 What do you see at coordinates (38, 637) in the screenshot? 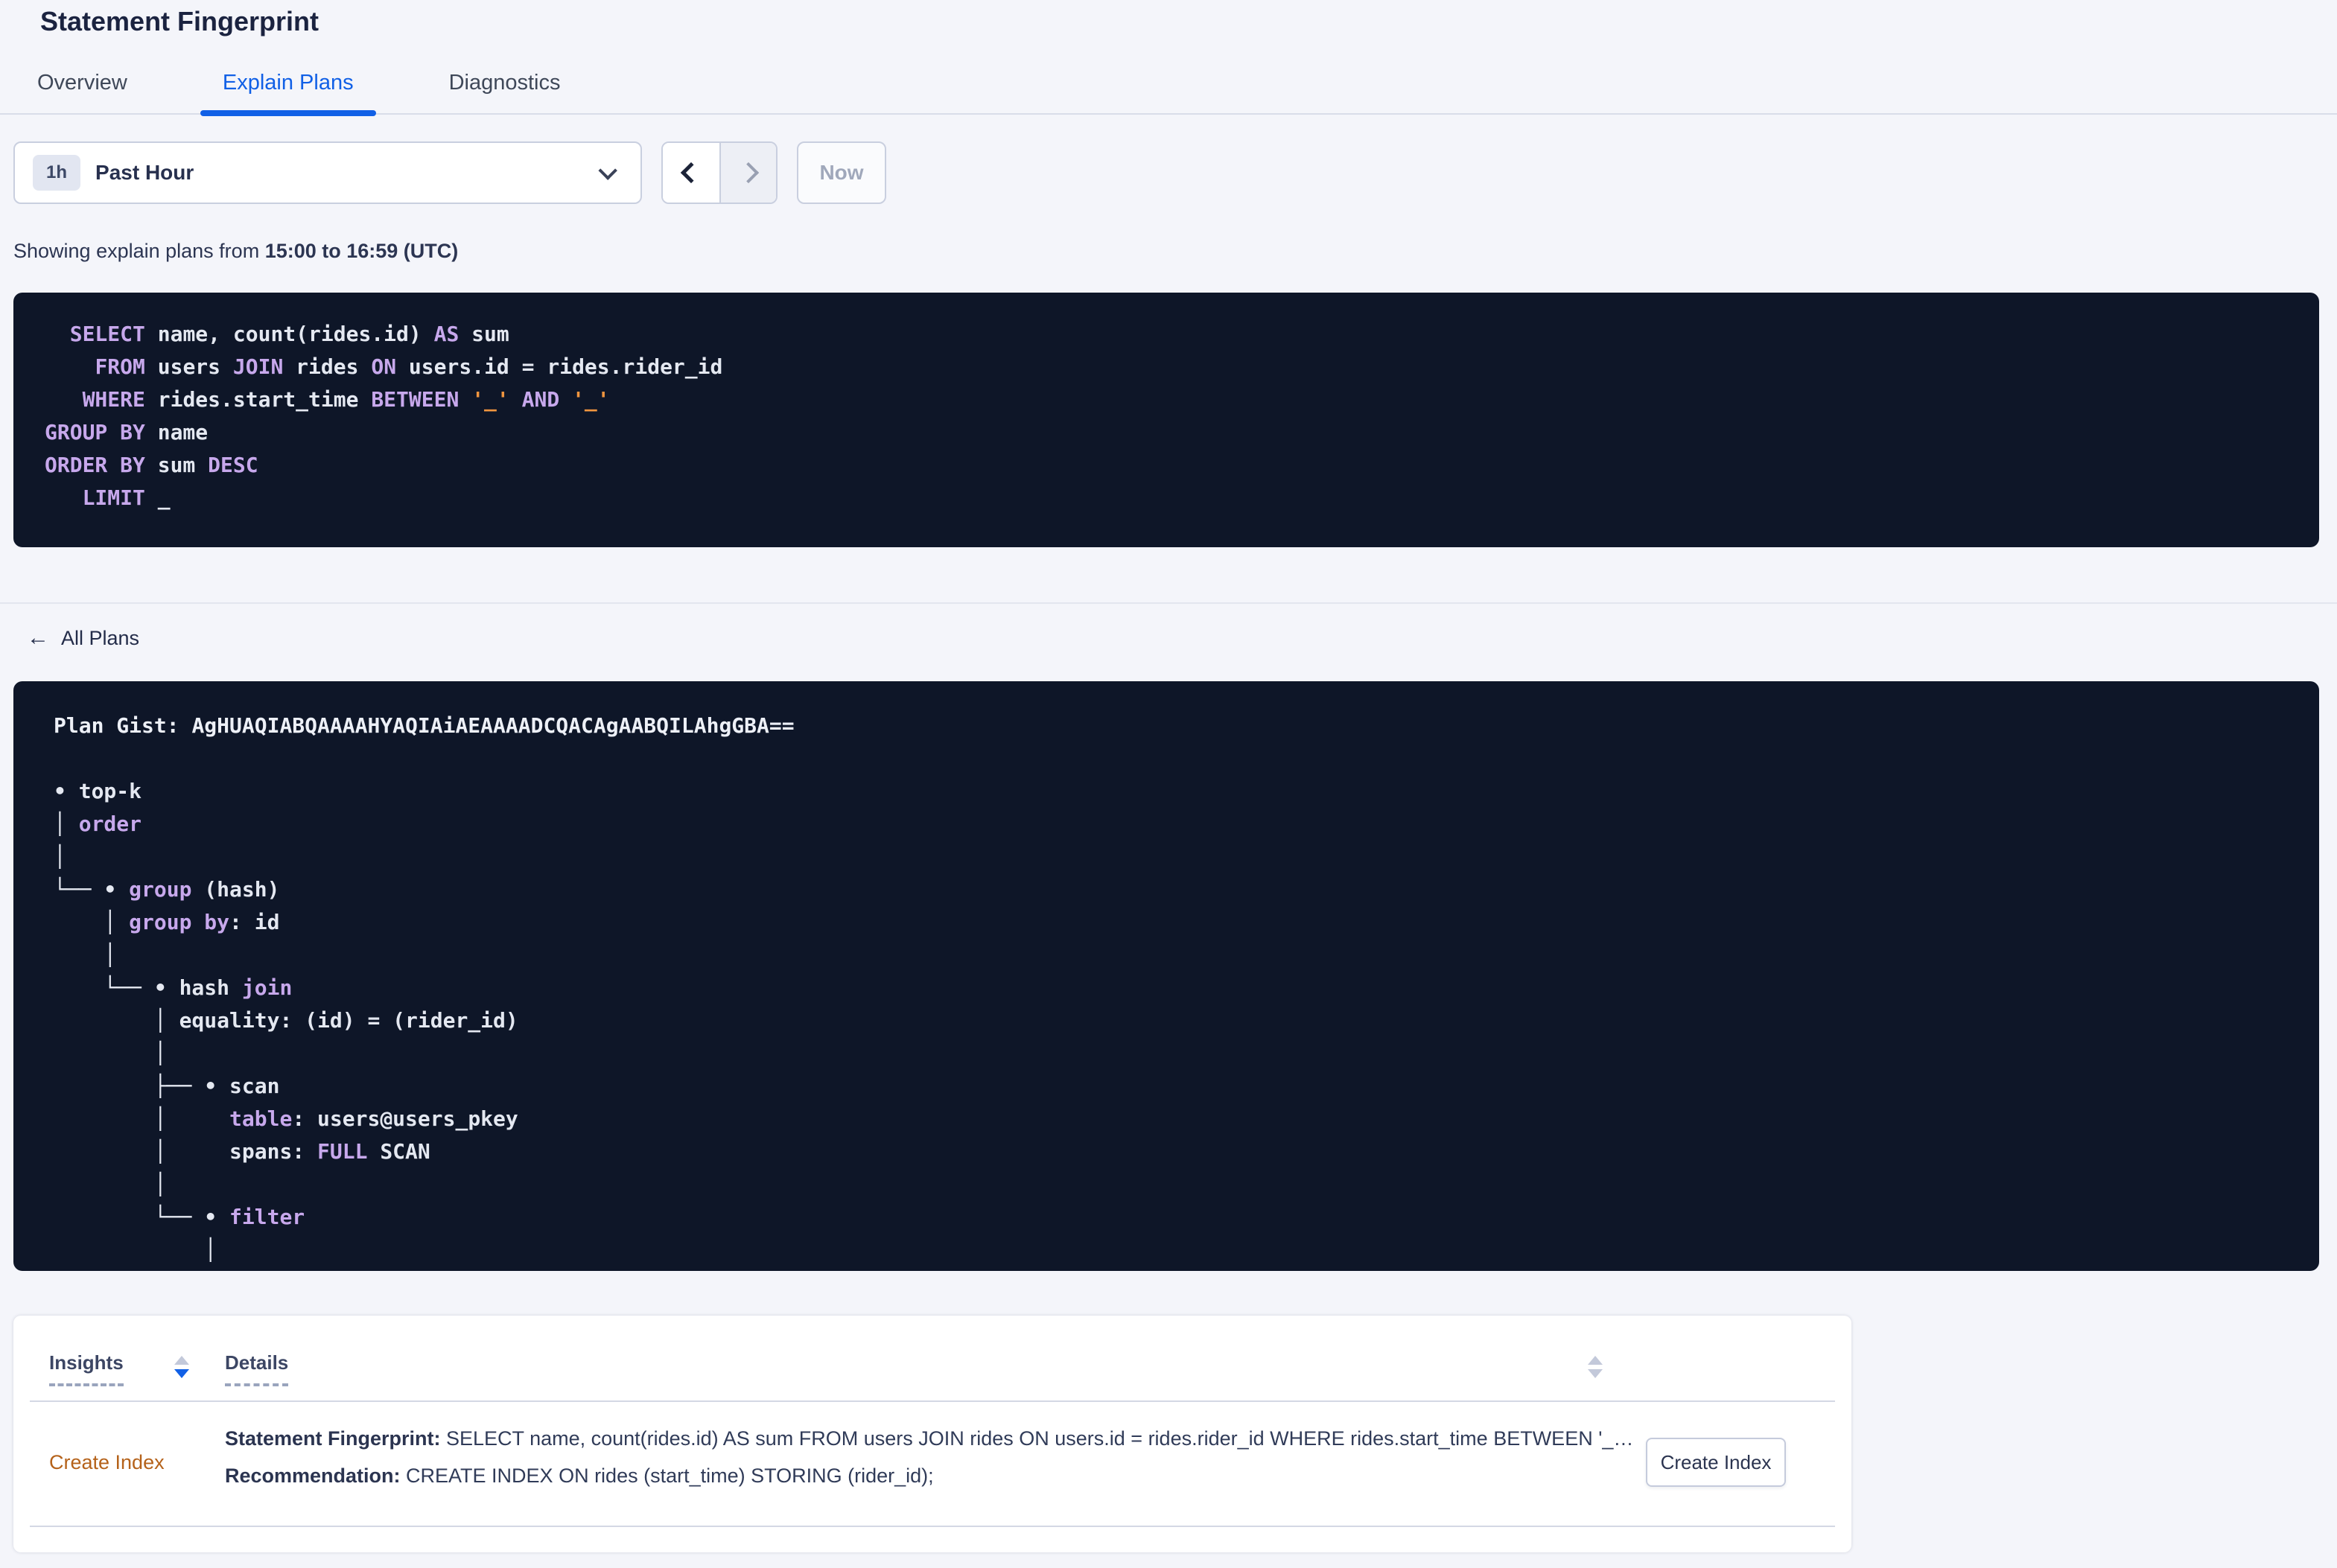
I see `back-arrow-icon: ←` at bounding box center [38, 637].